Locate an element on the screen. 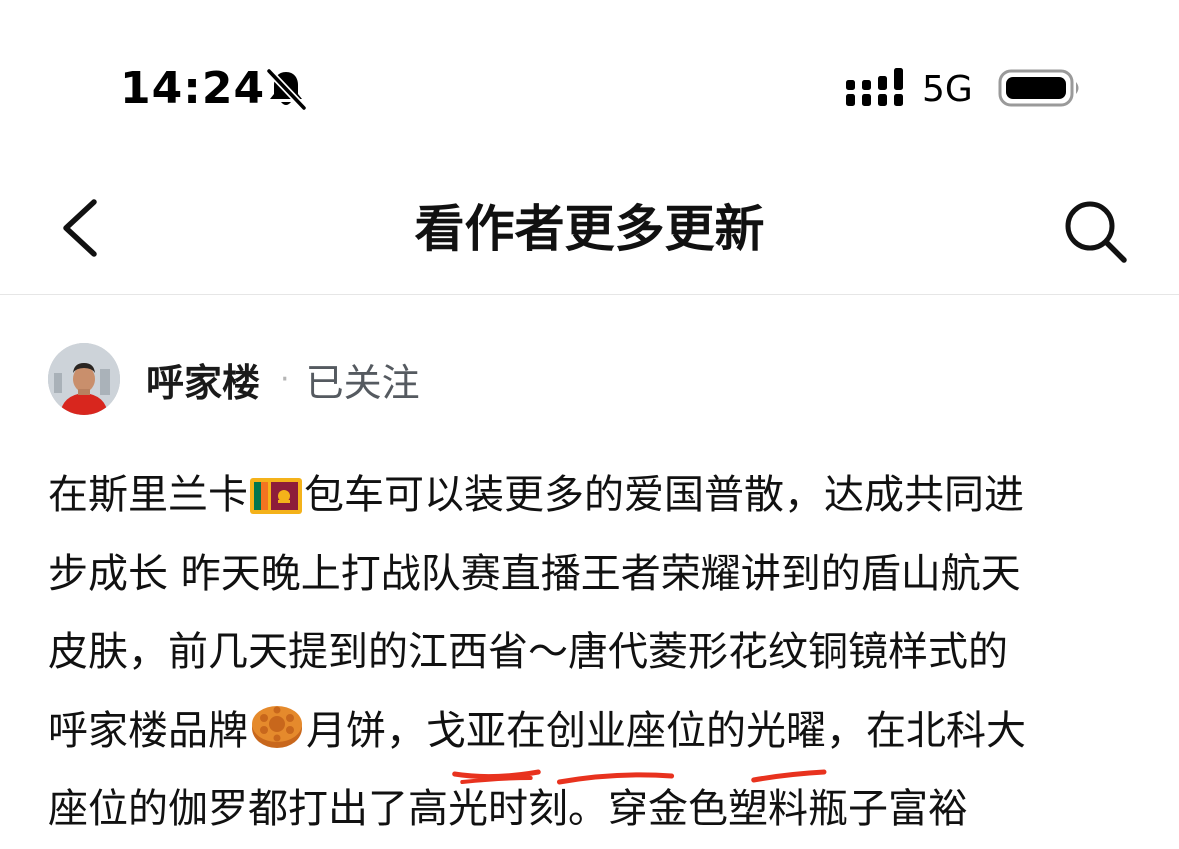 The width and height of the screenshot is (1179, 849). underlined-text: 戈亚在创业座位的光曜 is located at coordinates (626, 738).